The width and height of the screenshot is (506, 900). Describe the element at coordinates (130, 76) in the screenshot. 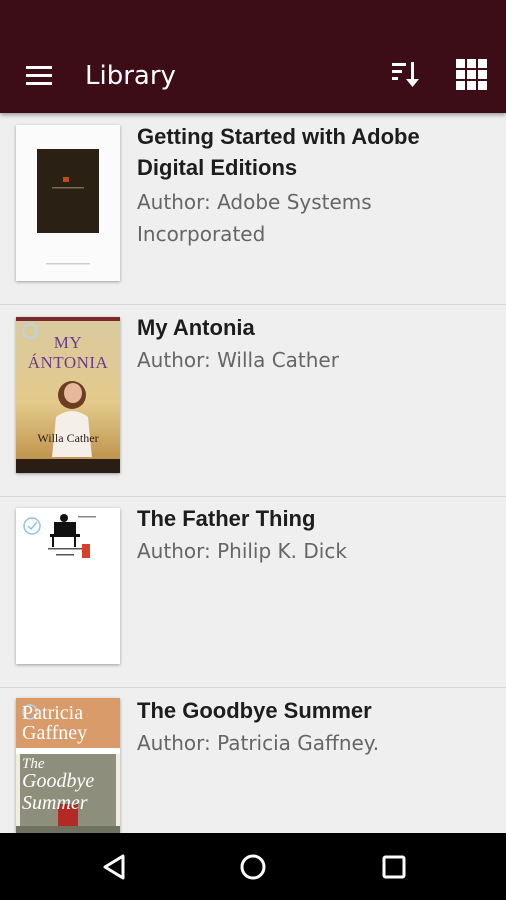

I see `page-title: Library` at that location.